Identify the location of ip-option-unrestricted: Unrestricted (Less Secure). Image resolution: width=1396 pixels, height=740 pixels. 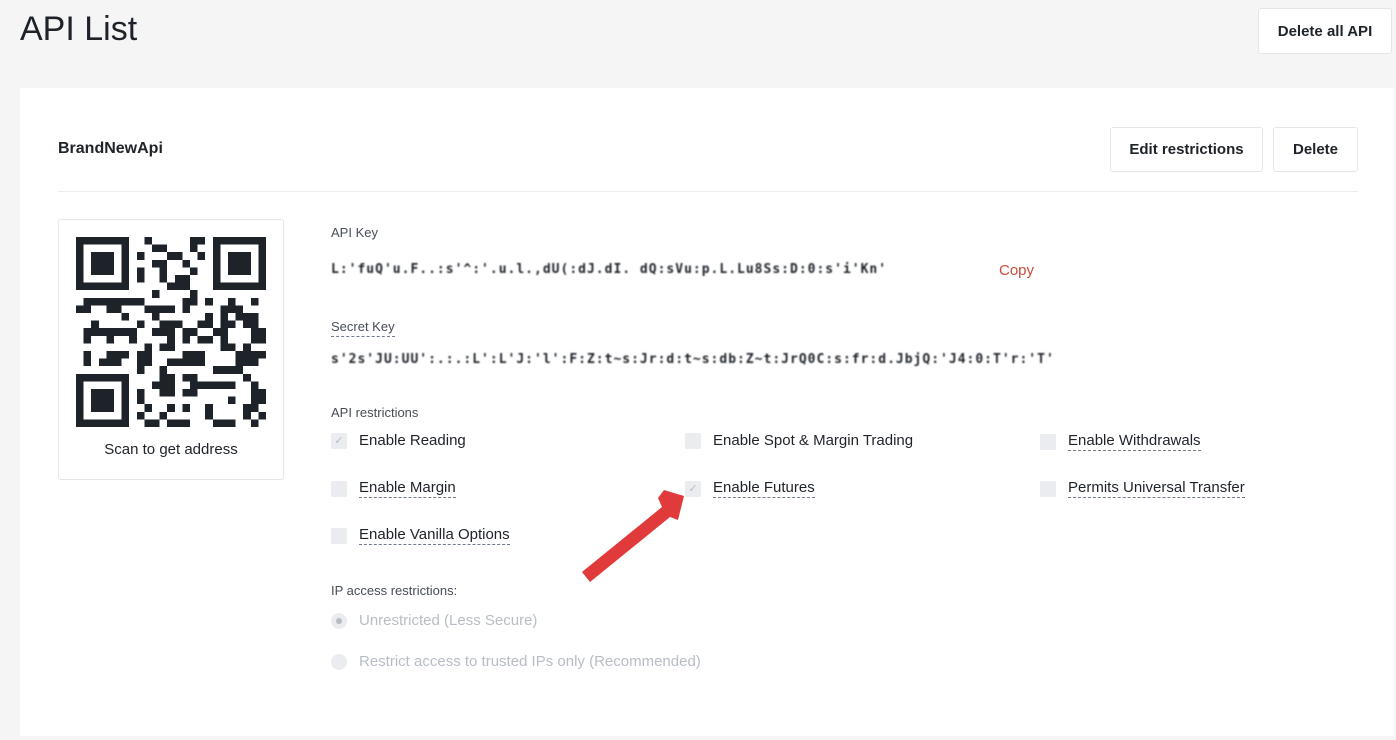
(434, 620).